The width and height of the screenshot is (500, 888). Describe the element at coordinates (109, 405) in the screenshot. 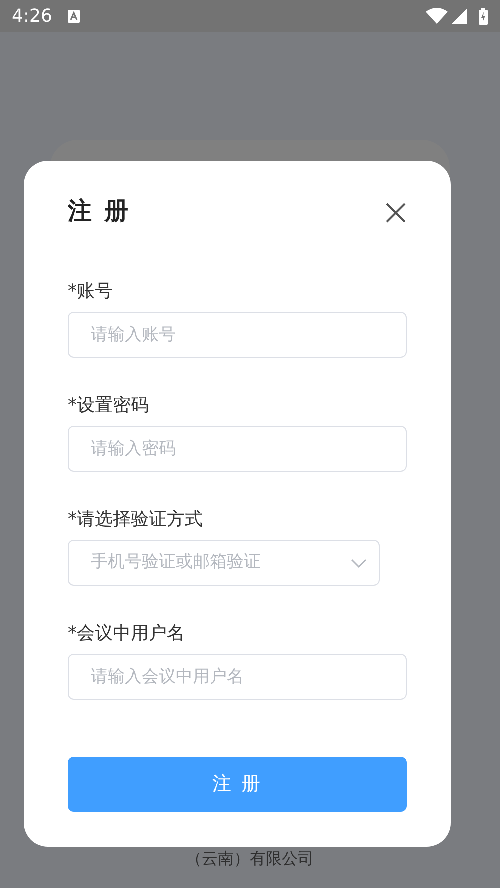

I see `field-label: *设置密码` at that location.